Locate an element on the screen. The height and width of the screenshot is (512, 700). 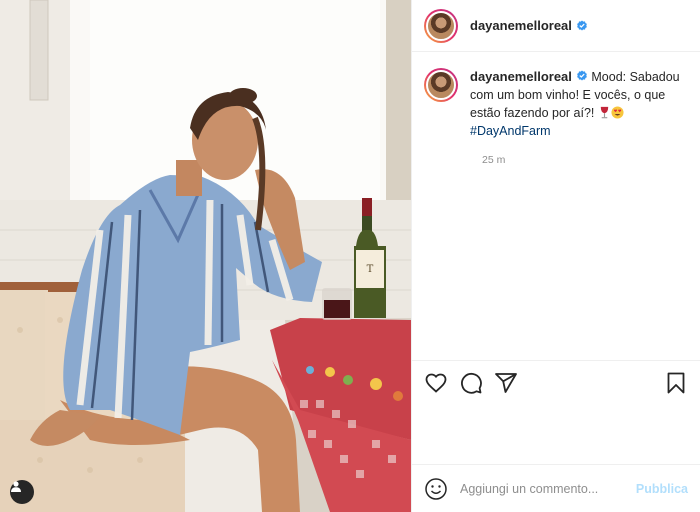
hashtag-link: #DayAndFarm is located at coordinates (510, 131).